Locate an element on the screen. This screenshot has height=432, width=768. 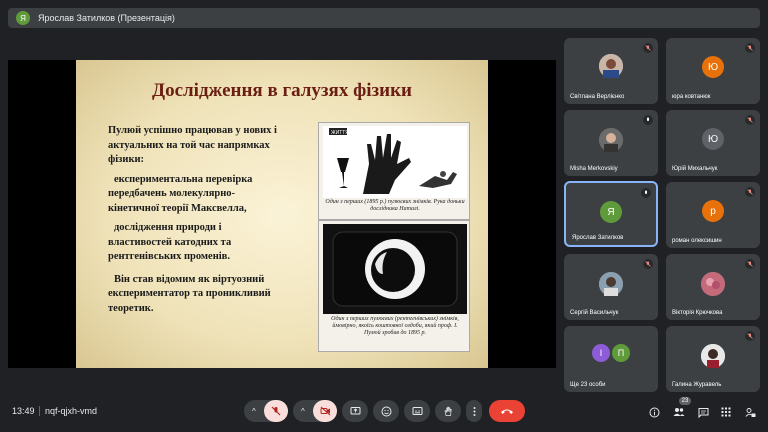
present-icon is located at coordinates (355, 411).